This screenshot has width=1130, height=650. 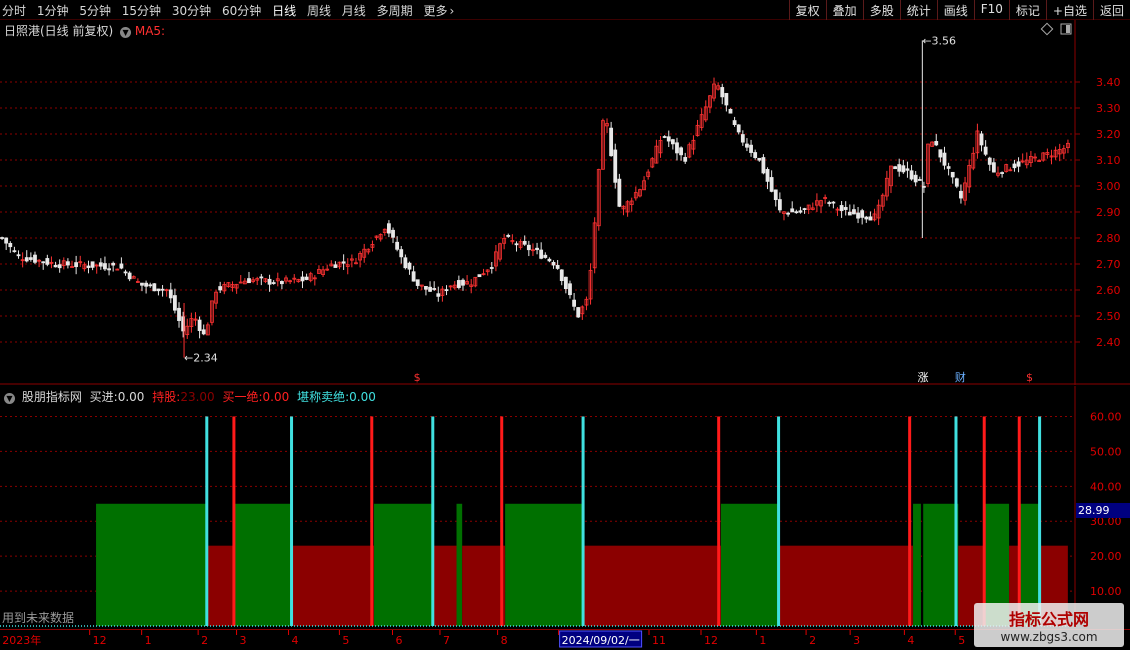 What do you see at coordinates (844, 10) in the screenshot?
I see `overlay-button: 叠加` at bounding box center [844, 10].